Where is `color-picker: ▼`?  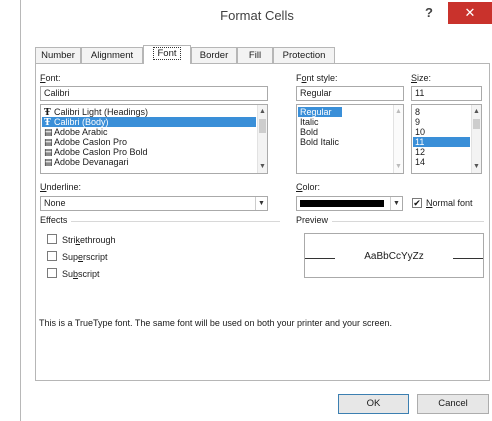
color-picker: ▼ is located at coordinates (349, 203).